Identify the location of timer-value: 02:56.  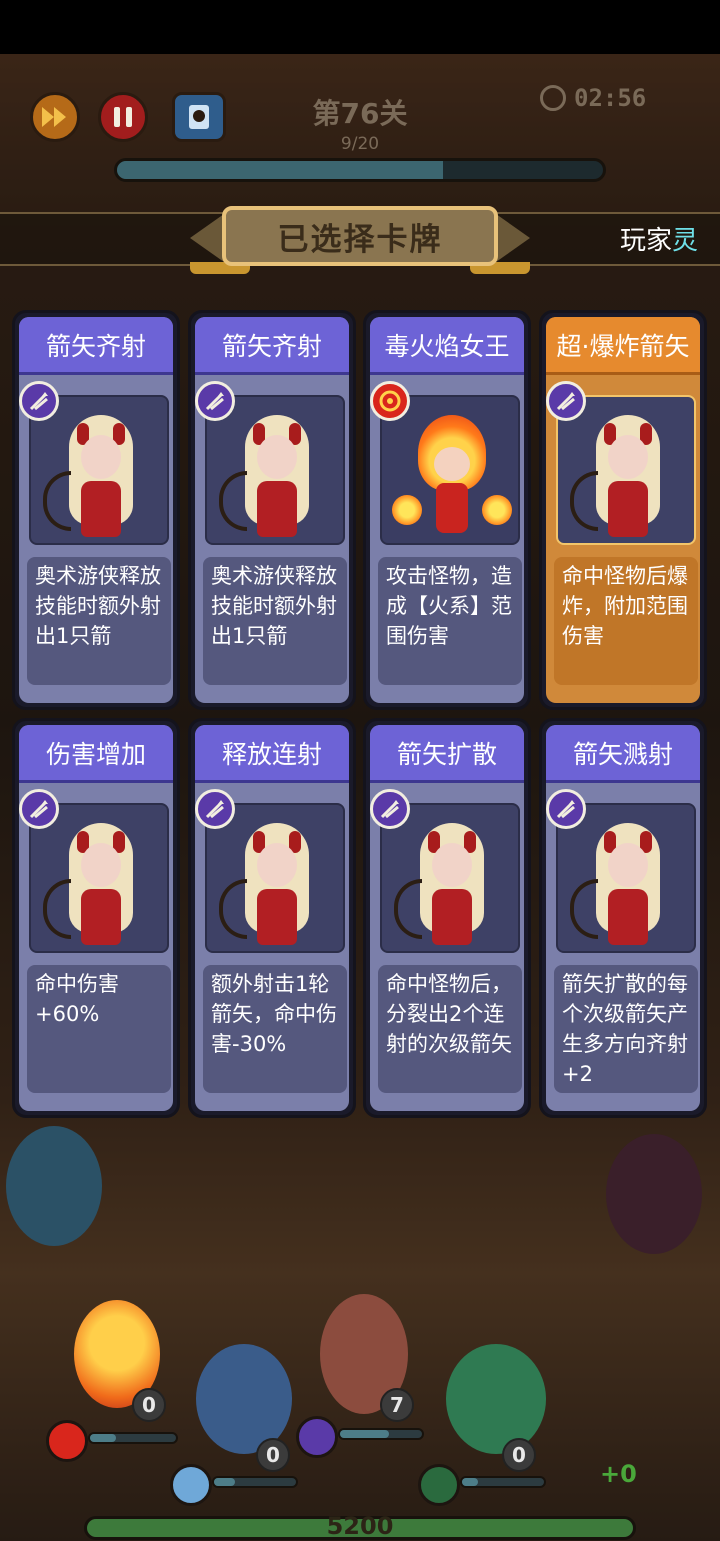
(610, 98).